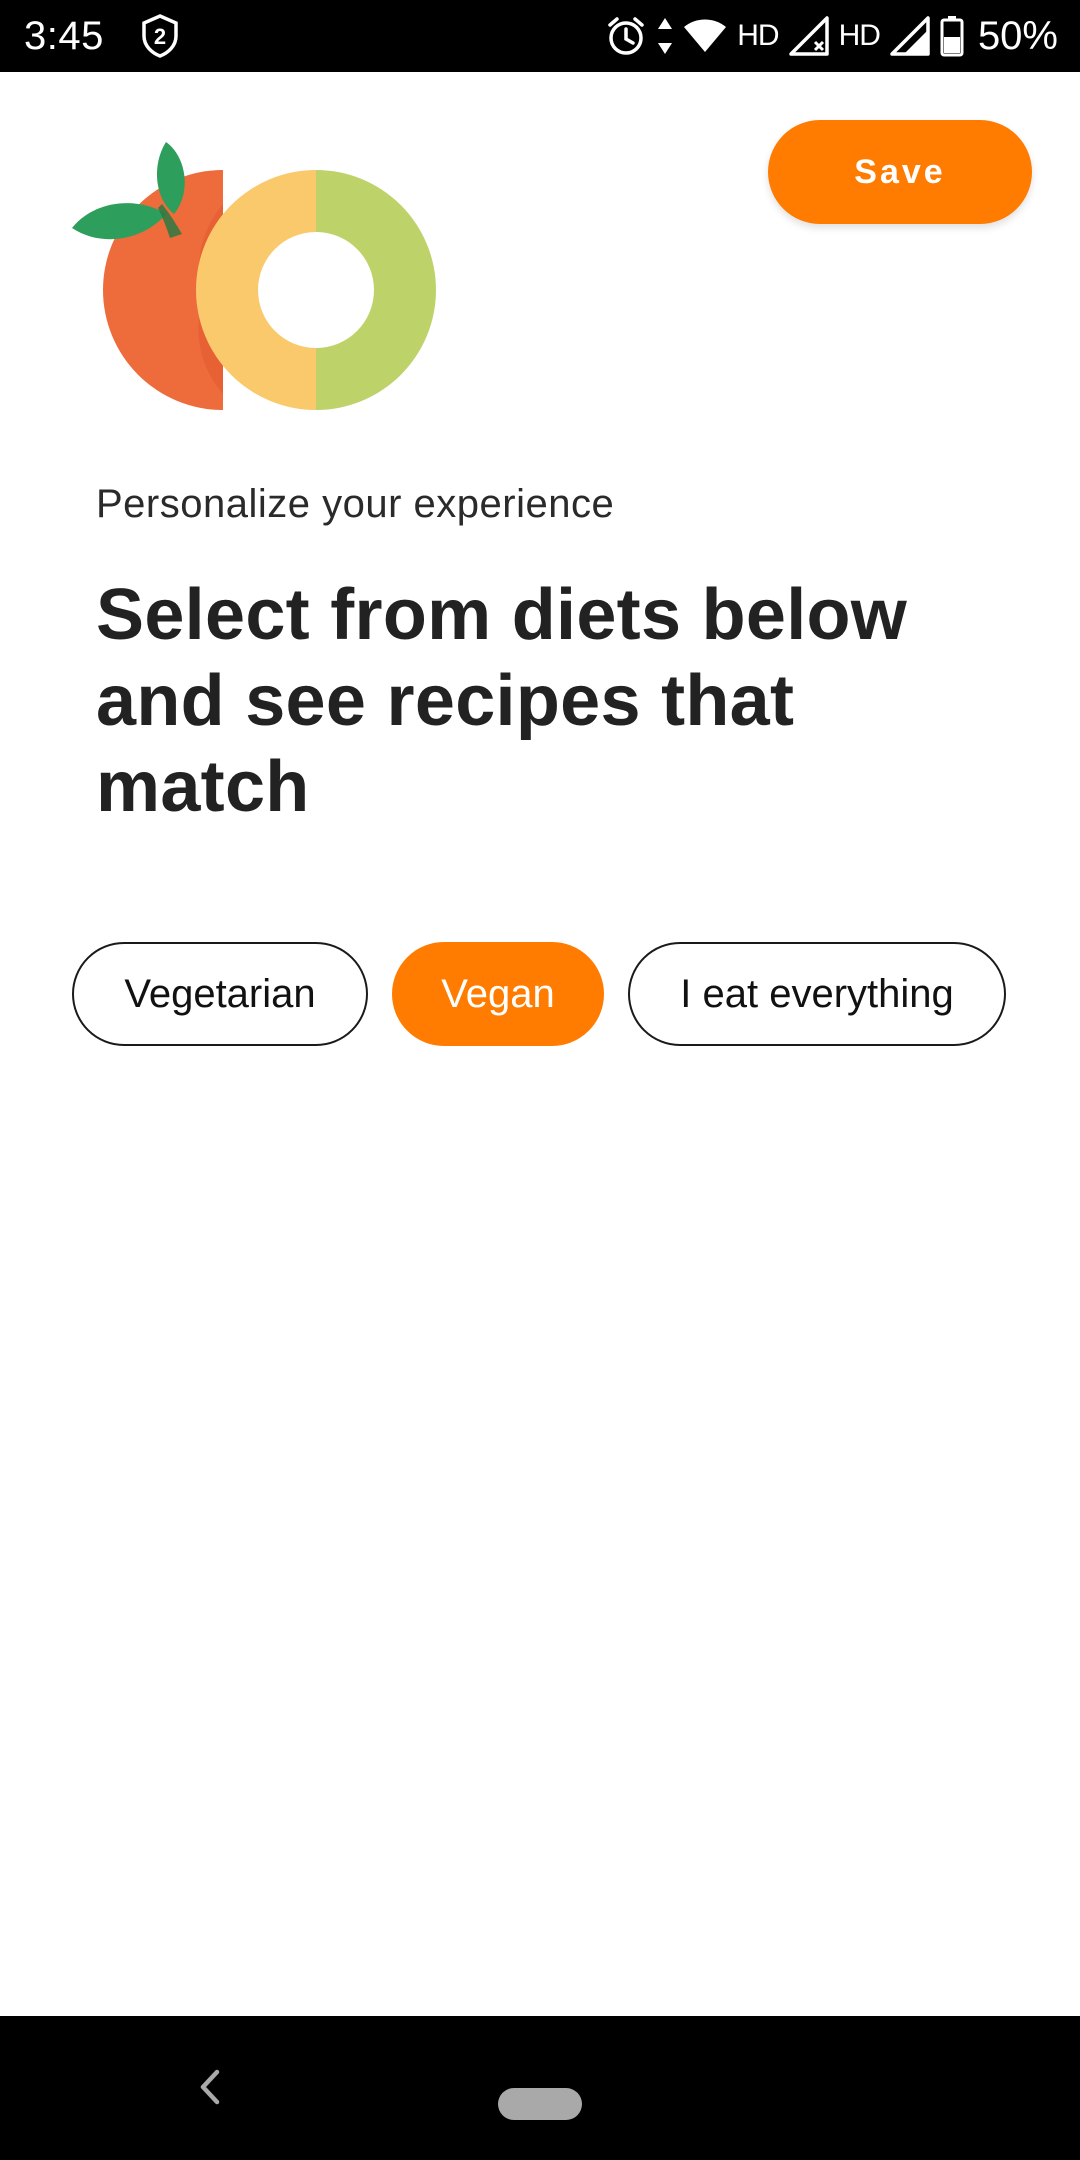 The width and height of the screenshot is (1080, 2160). Describe the element at coordinates (952, 36) in the screenshot. I see `battery-icon` at that location.